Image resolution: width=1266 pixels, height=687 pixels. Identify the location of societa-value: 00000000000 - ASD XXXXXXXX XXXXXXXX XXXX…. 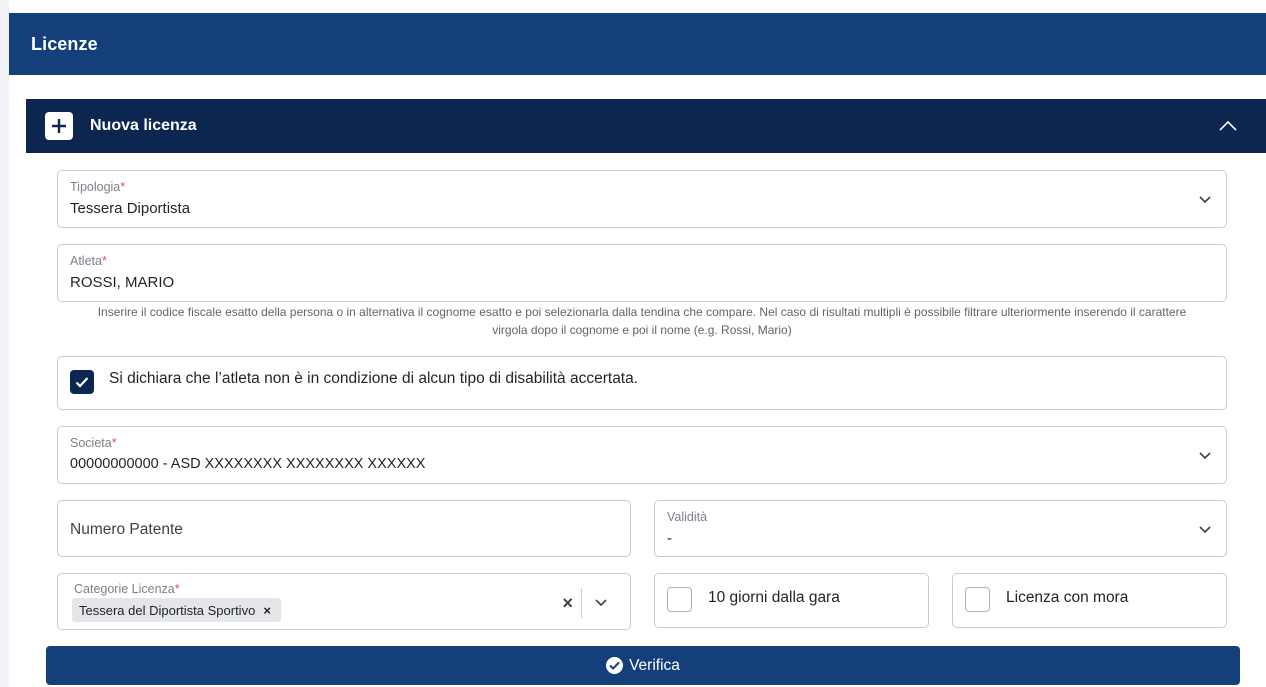
(248, 464).